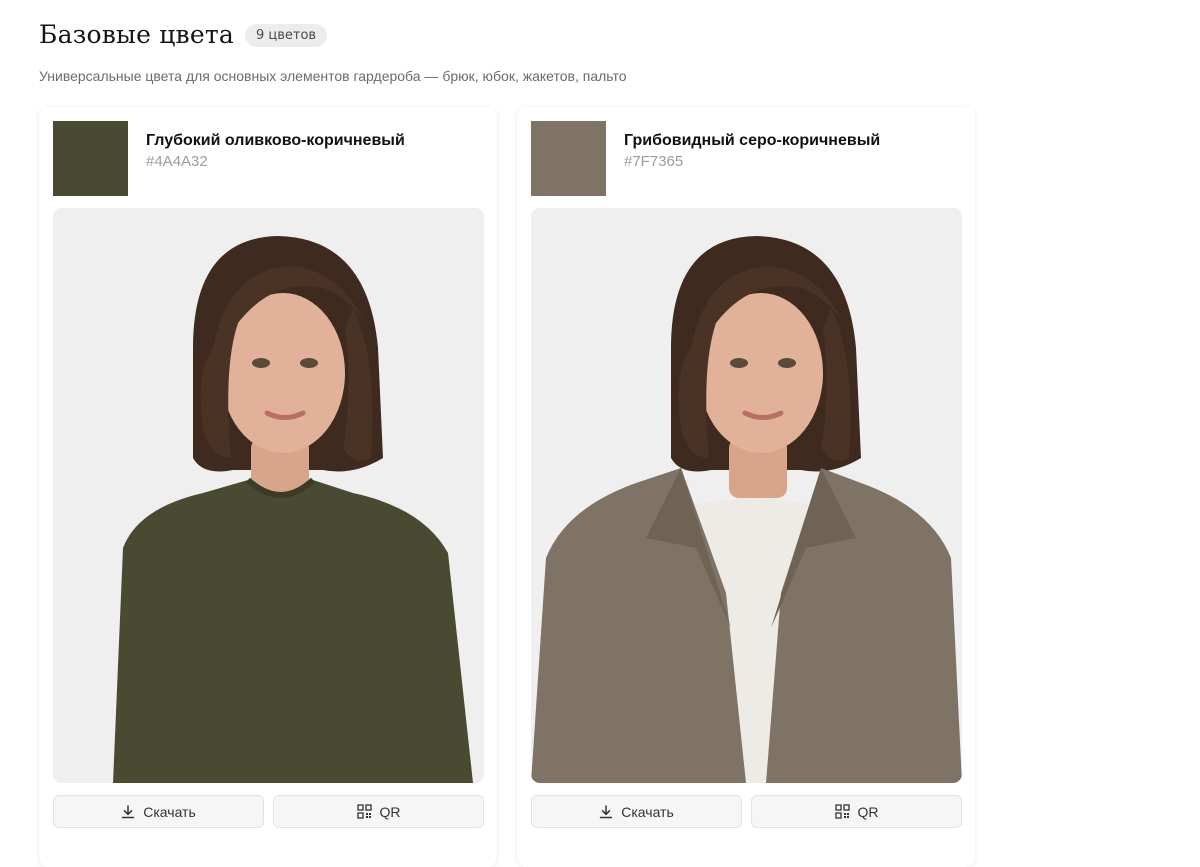  I want to click on count-badge: 9 цветов, so click(286, 35).